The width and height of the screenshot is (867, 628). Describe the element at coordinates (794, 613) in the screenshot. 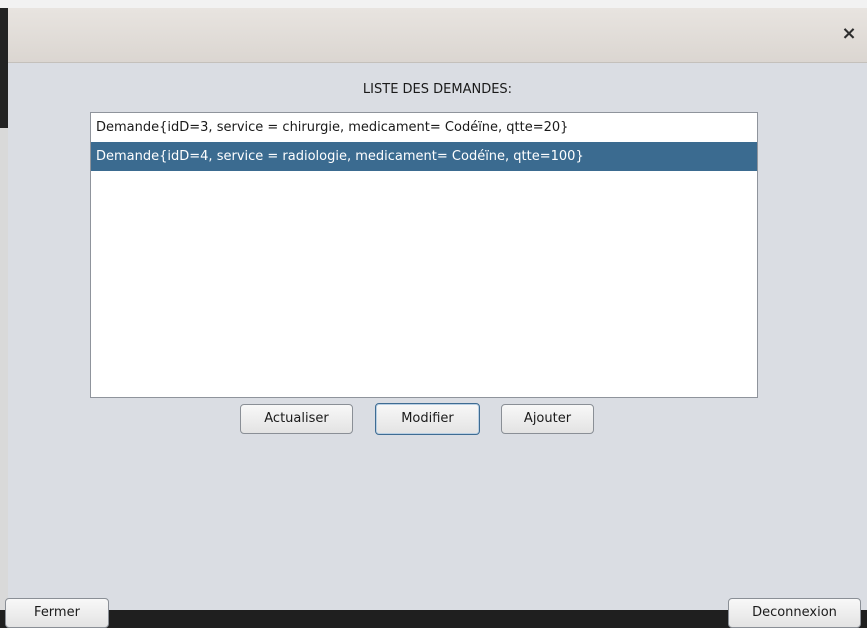

I see `deconnexion-button: Deconnexion` at that location.